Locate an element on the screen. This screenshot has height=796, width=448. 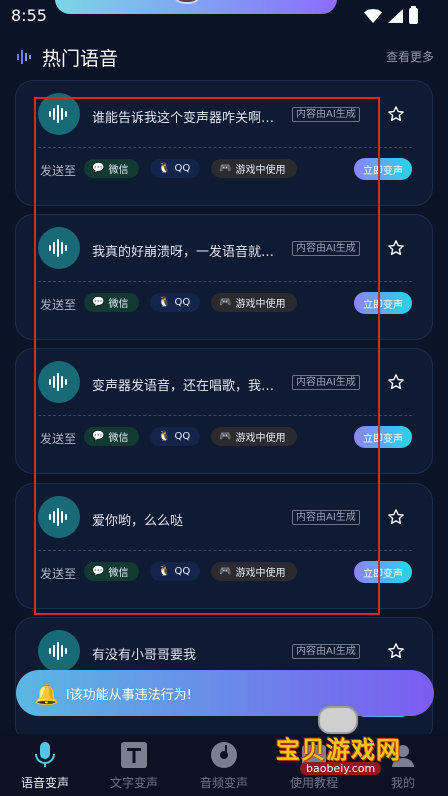
nav-label: 使用教程 is located at coordinates (313, 783).